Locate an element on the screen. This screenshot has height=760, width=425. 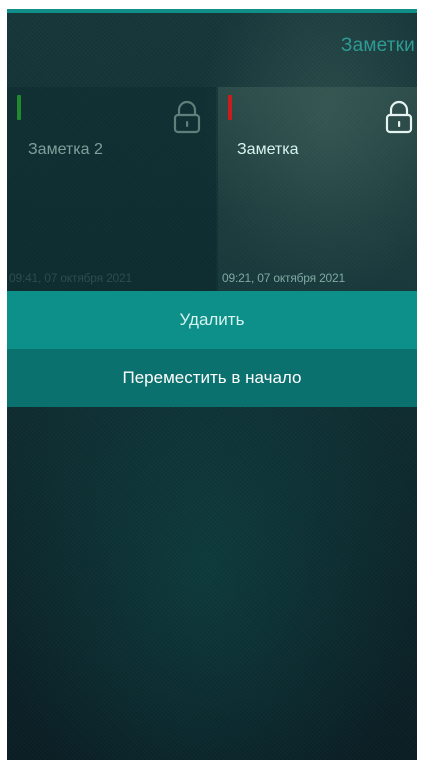
note-card: Заметка 09:21, 07 октября 2021 is located at coordinates (317, 189).